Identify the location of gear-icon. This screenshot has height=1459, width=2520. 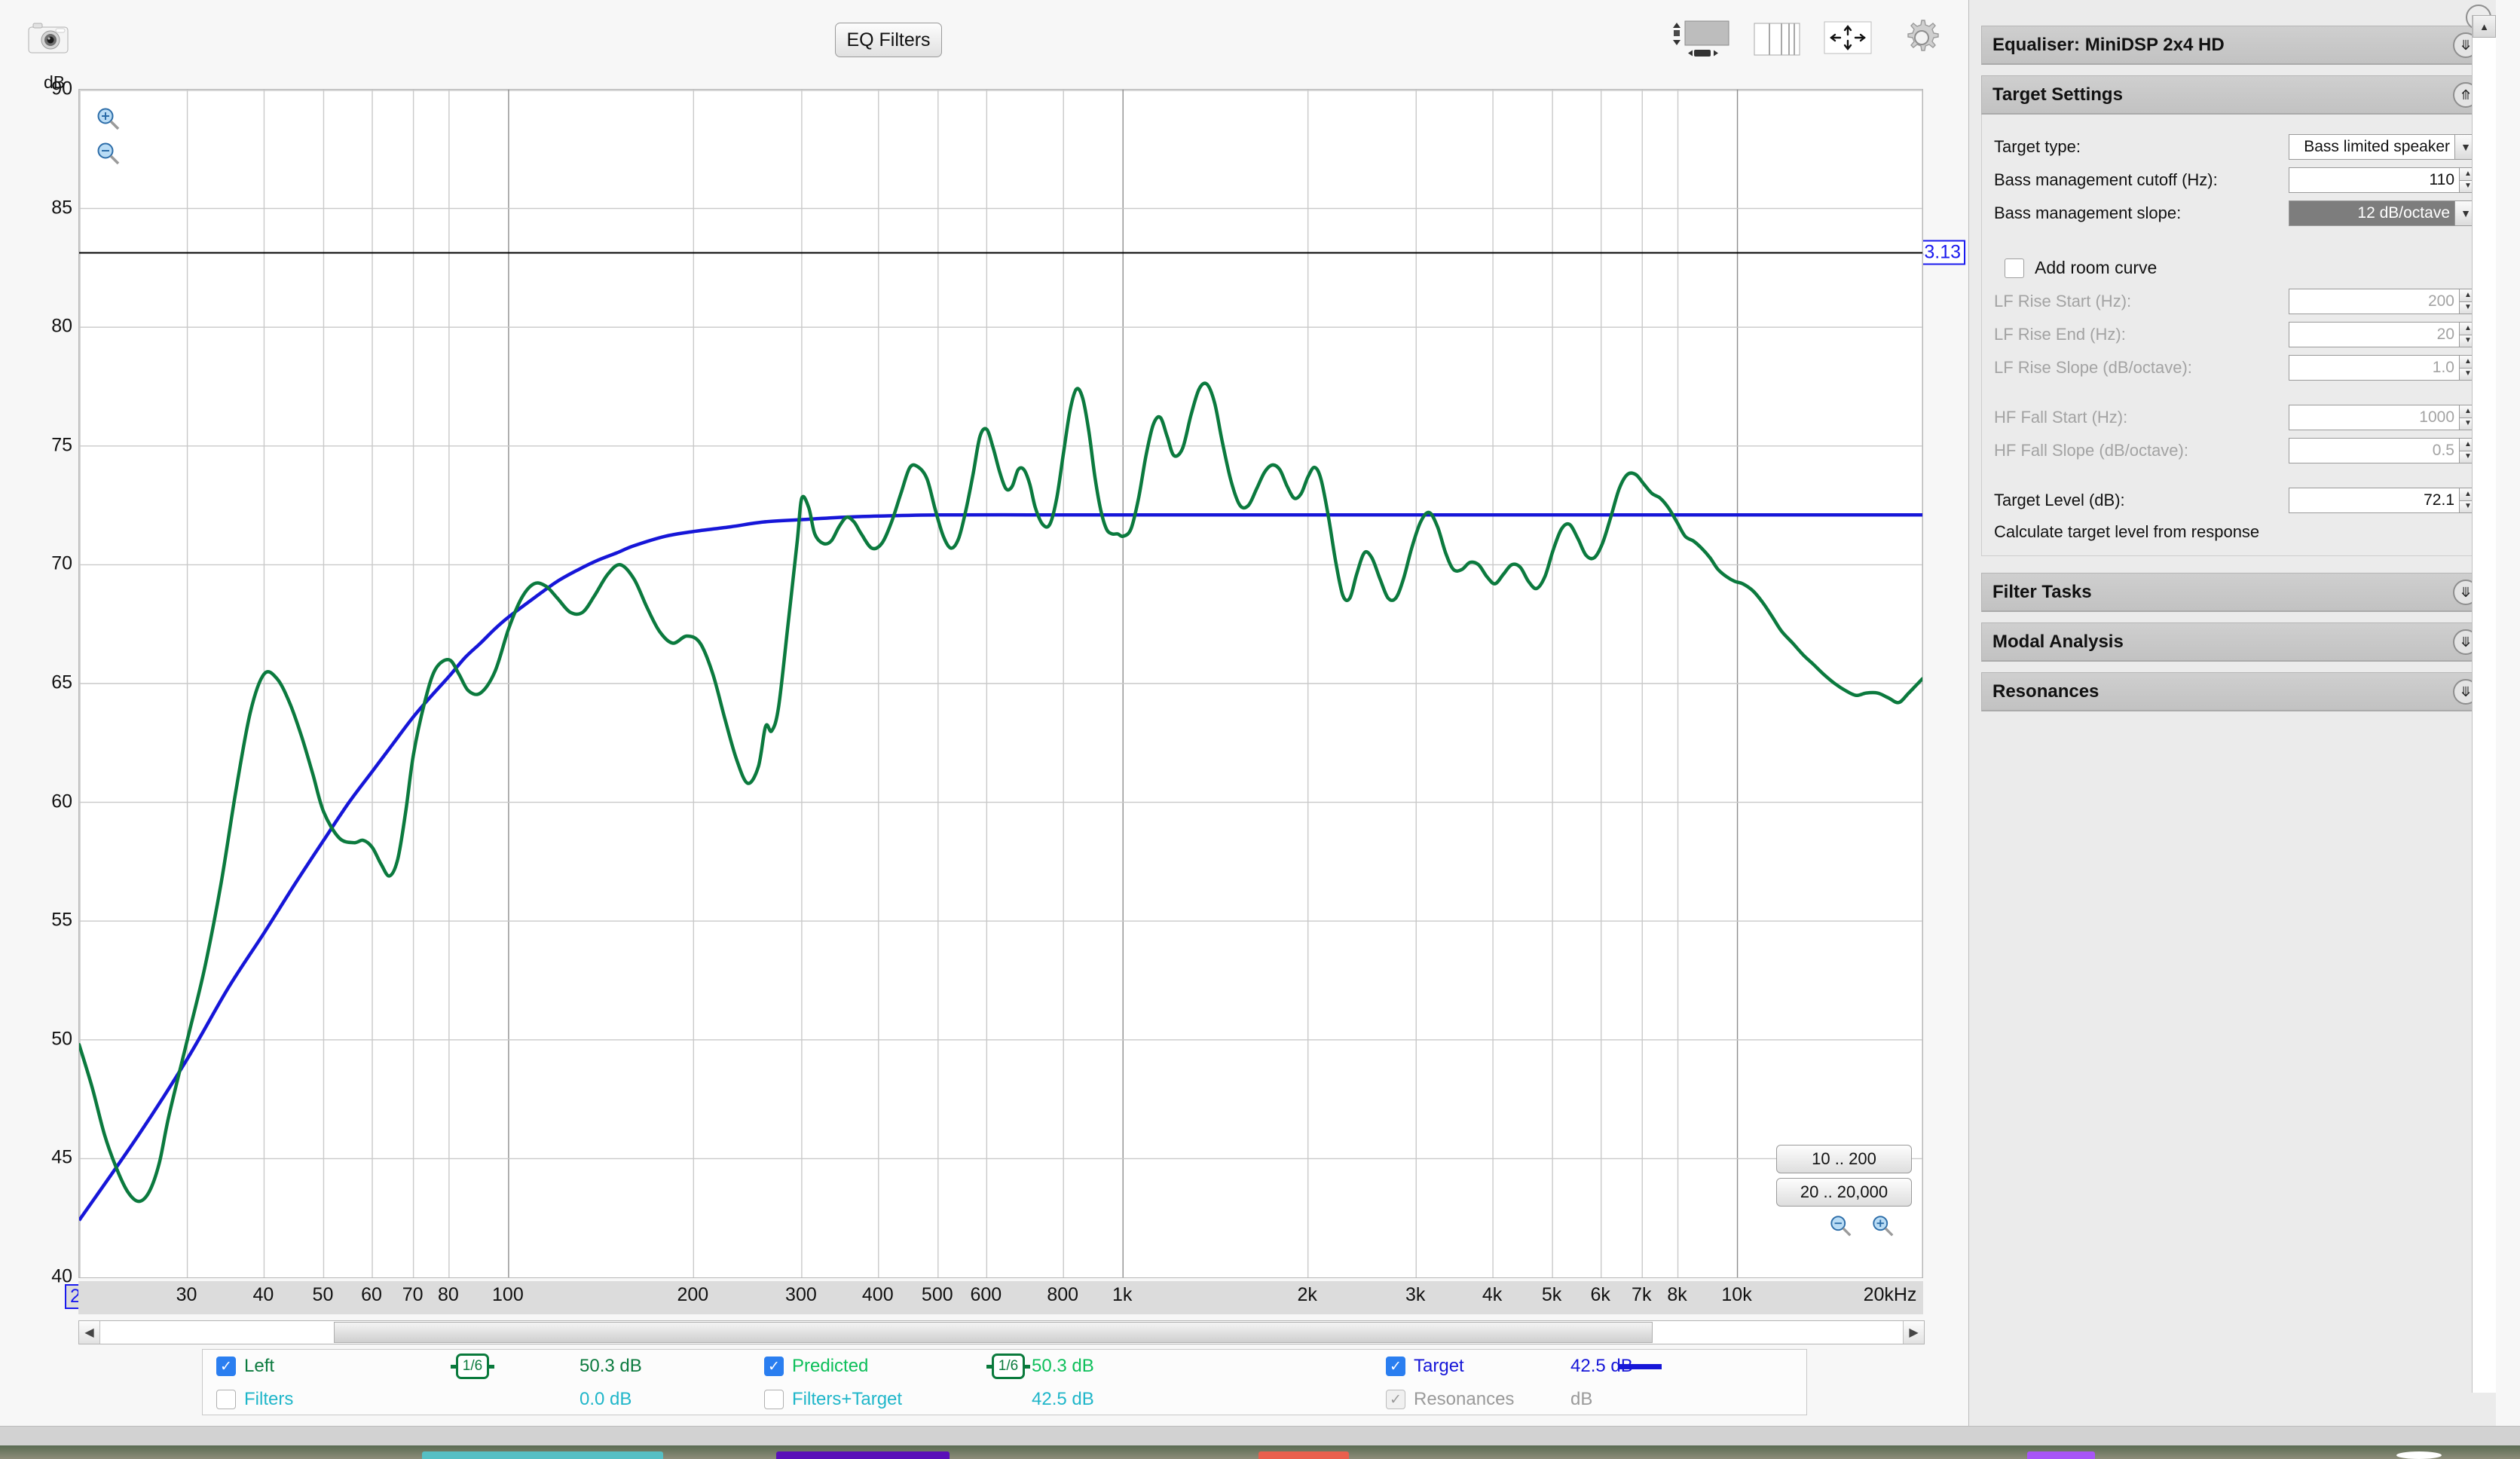
(1921, 37).